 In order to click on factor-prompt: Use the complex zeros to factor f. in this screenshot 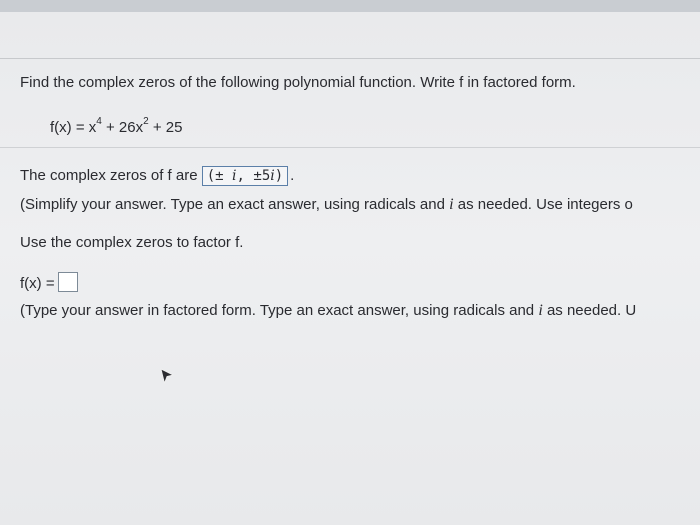, I will do `click(132, 242)`.